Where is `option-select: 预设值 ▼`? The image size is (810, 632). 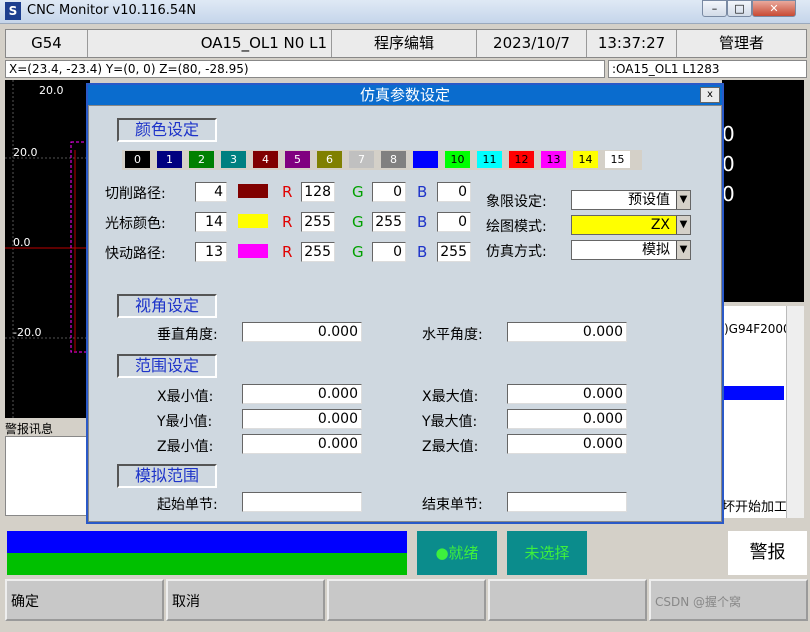
option-select: 预设值 ▼ is located at coordinates (631, 200).